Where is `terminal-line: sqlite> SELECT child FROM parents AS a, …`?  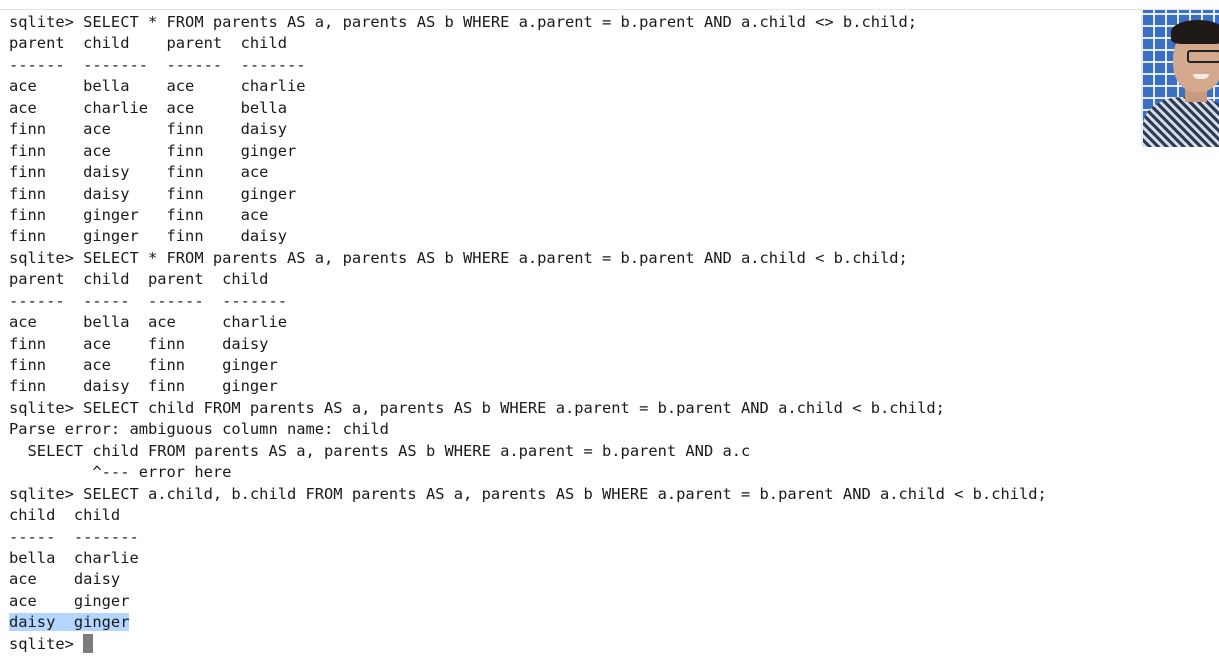 terminal-line: sqlite> SELECT child FROM parents AS a, … is located at coordinates (477, 407).